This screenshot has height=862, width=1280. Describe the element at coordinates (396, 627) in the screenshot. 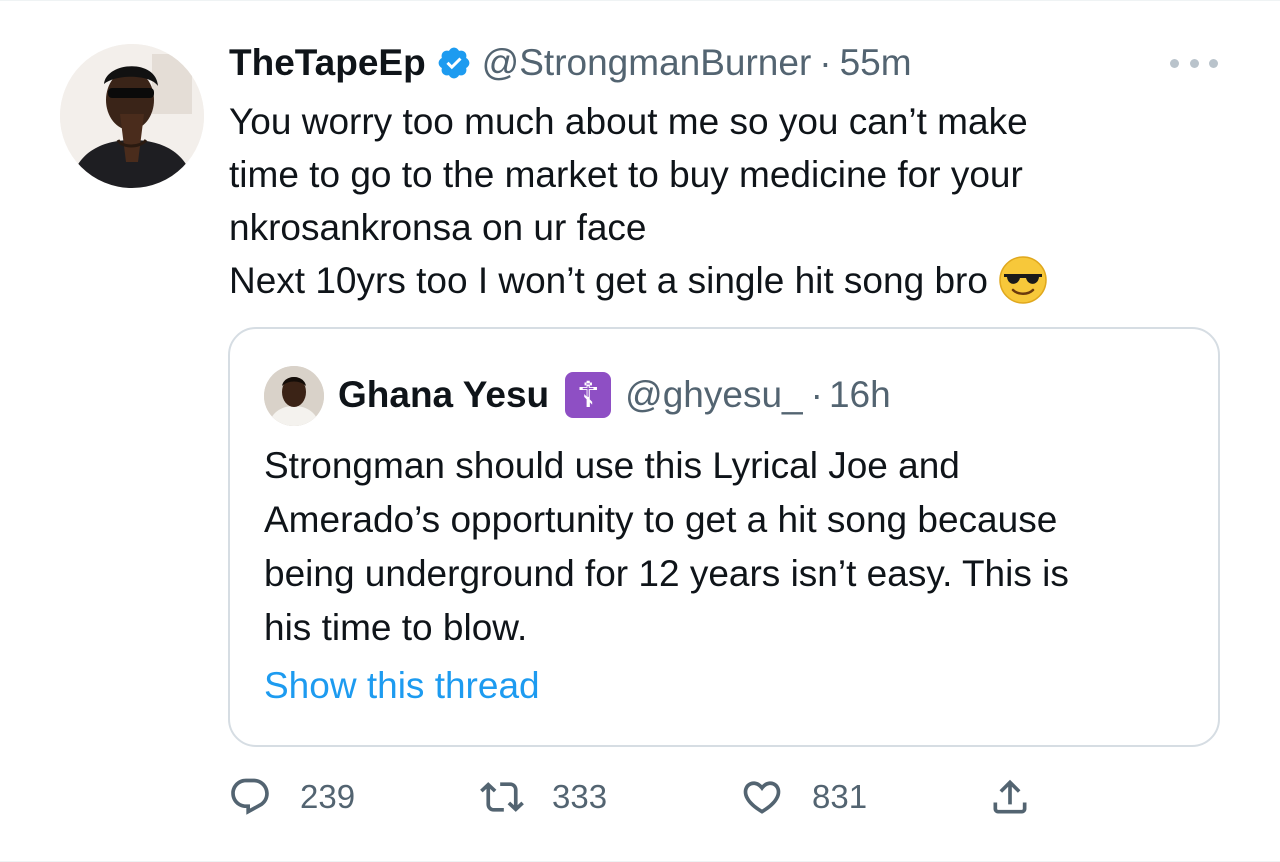

I see `quoted-text-line: his time to blow.` at that location.